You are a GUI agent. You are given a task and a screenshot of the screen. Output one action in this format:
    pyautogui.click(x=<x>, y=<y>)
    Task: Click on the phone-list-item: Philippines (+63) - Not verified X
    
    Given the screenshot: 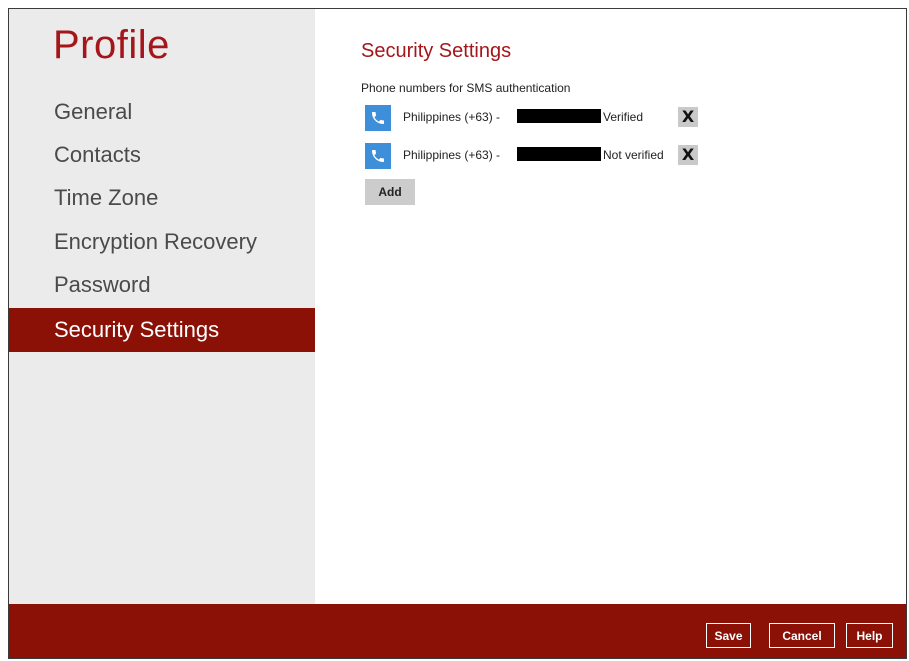 What is the action you would take?
    pyautogui.click(x=545, y=156)
    